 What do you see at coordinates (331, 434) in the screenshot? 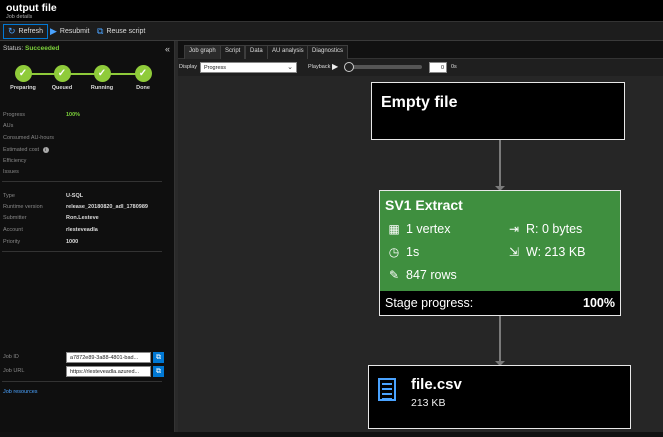
I see `horizontal-scrollbar` at bounding box center [331, 434].